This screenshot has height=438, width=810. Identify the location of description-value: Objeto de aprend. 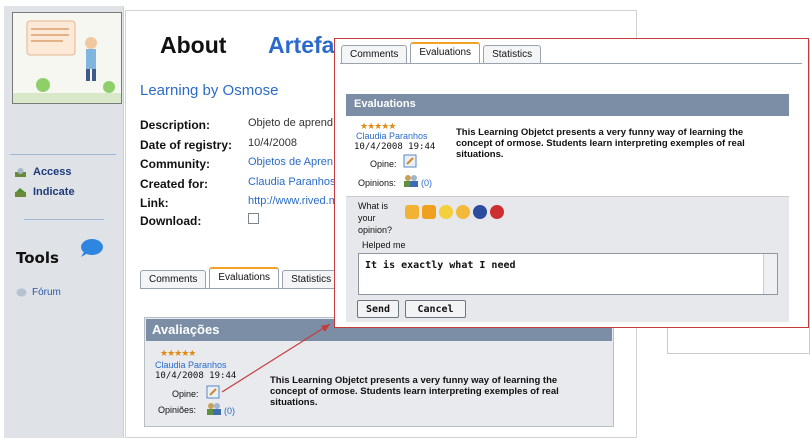
(291, 123).